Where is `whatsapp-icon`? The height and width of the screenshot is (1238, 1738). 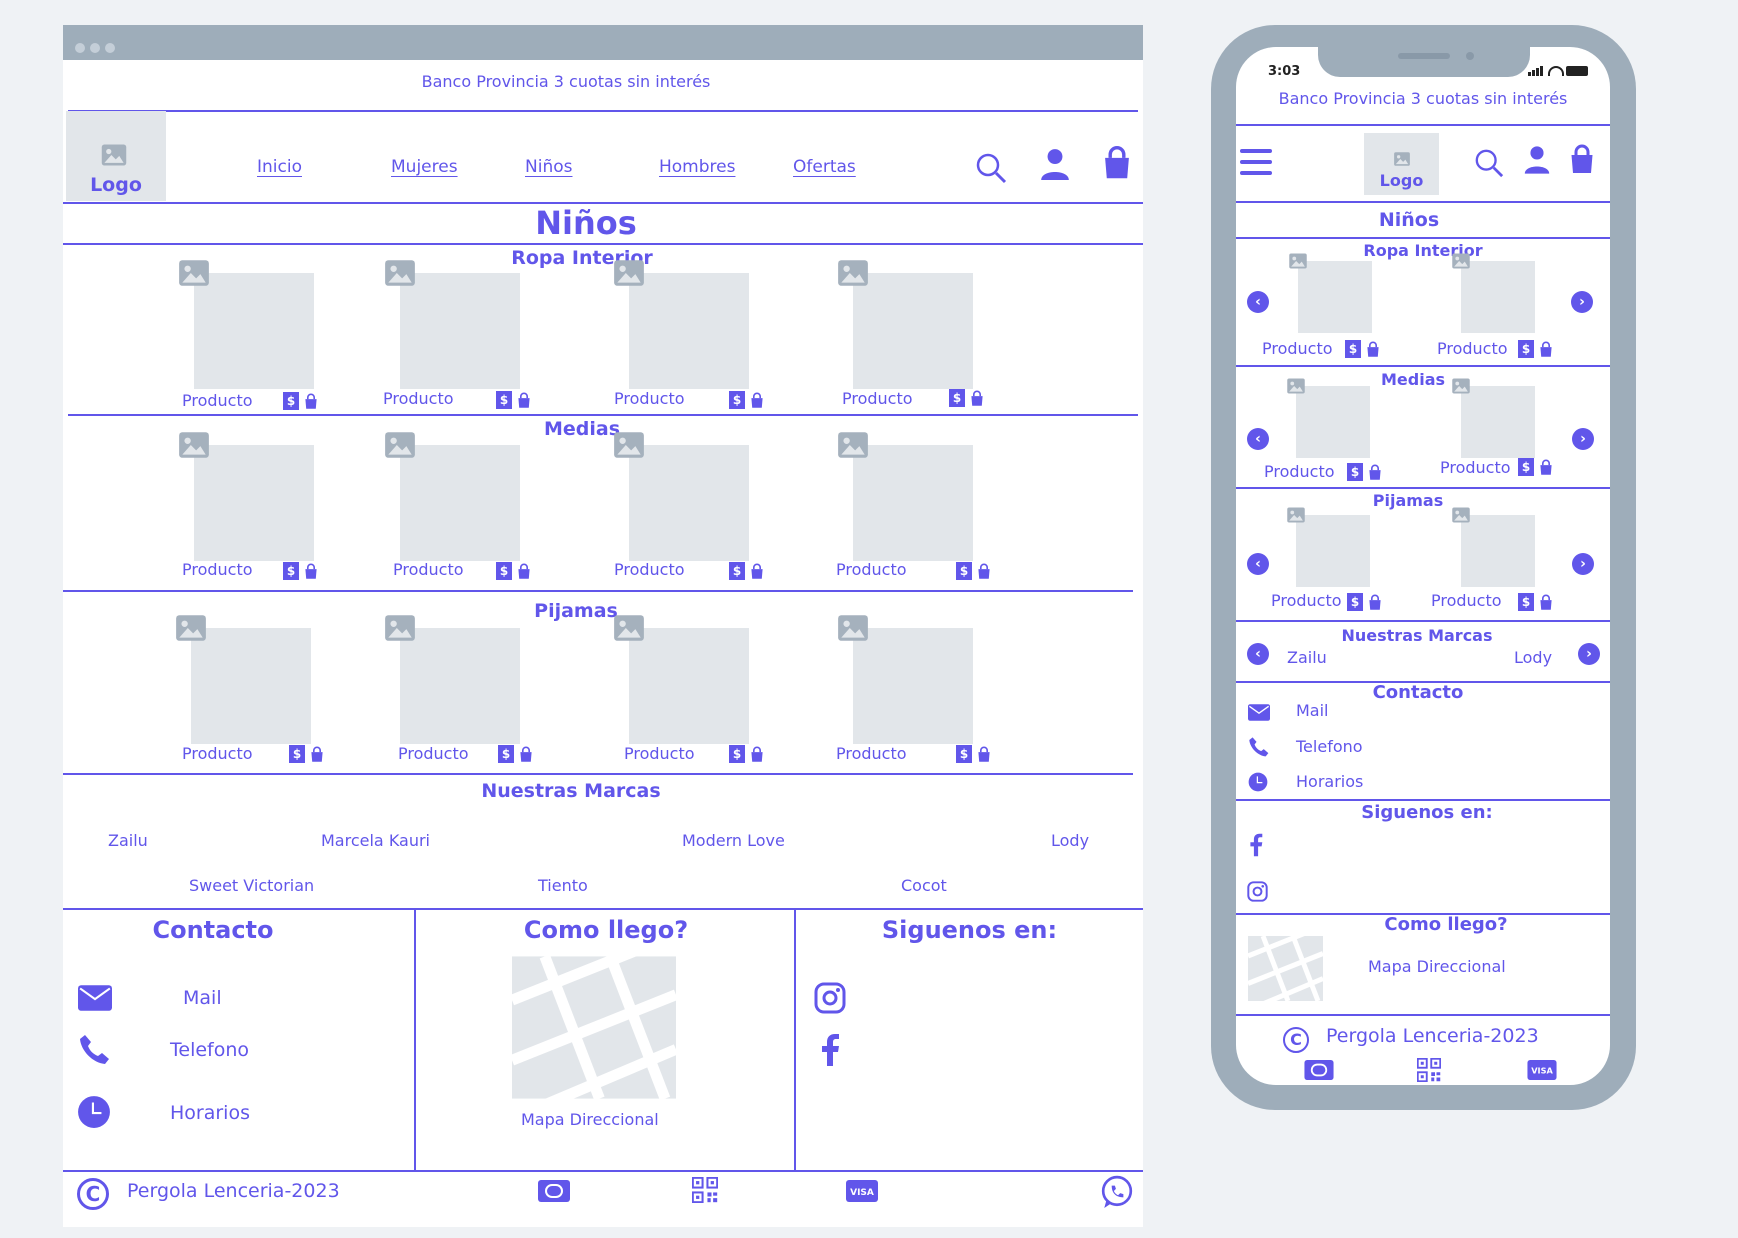 whatsapp-icon is located at coordinates (1117, 1192).